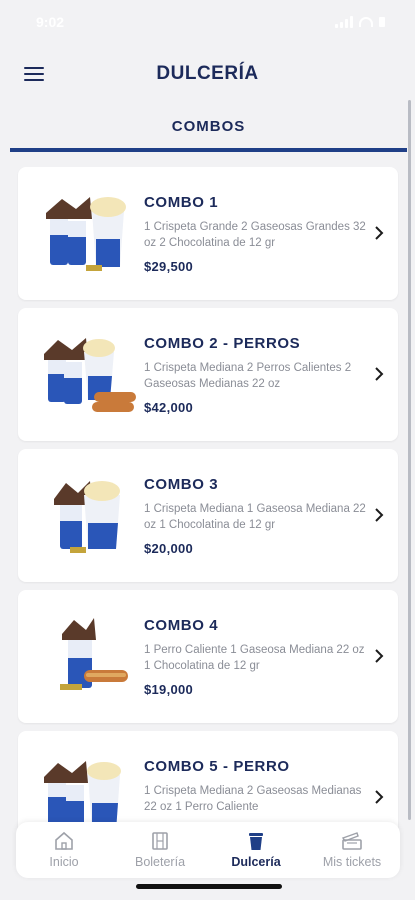 The width and height of the screenshot is (415, 900). What do you see at coordinates (34, 74) in the screenshot?
I see `menu-icon` at bounding box center [34, 74].